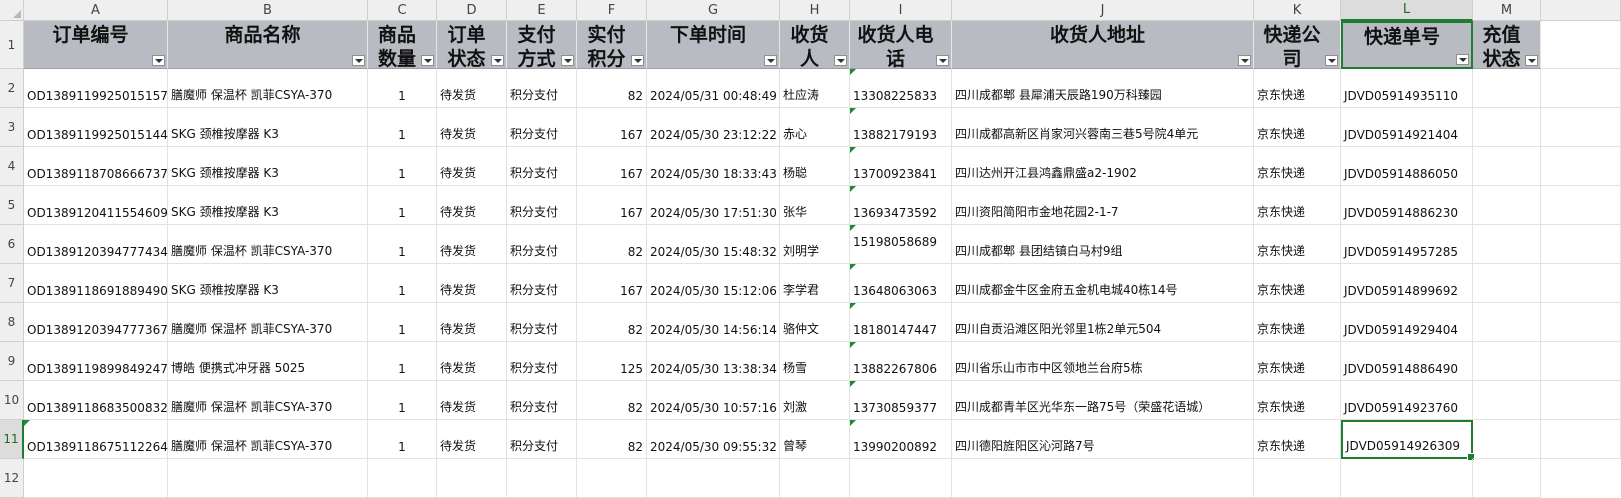  Describe the element at coordinates (12, 478) in the screenshot. I see `row-header-12: 12` at that location.